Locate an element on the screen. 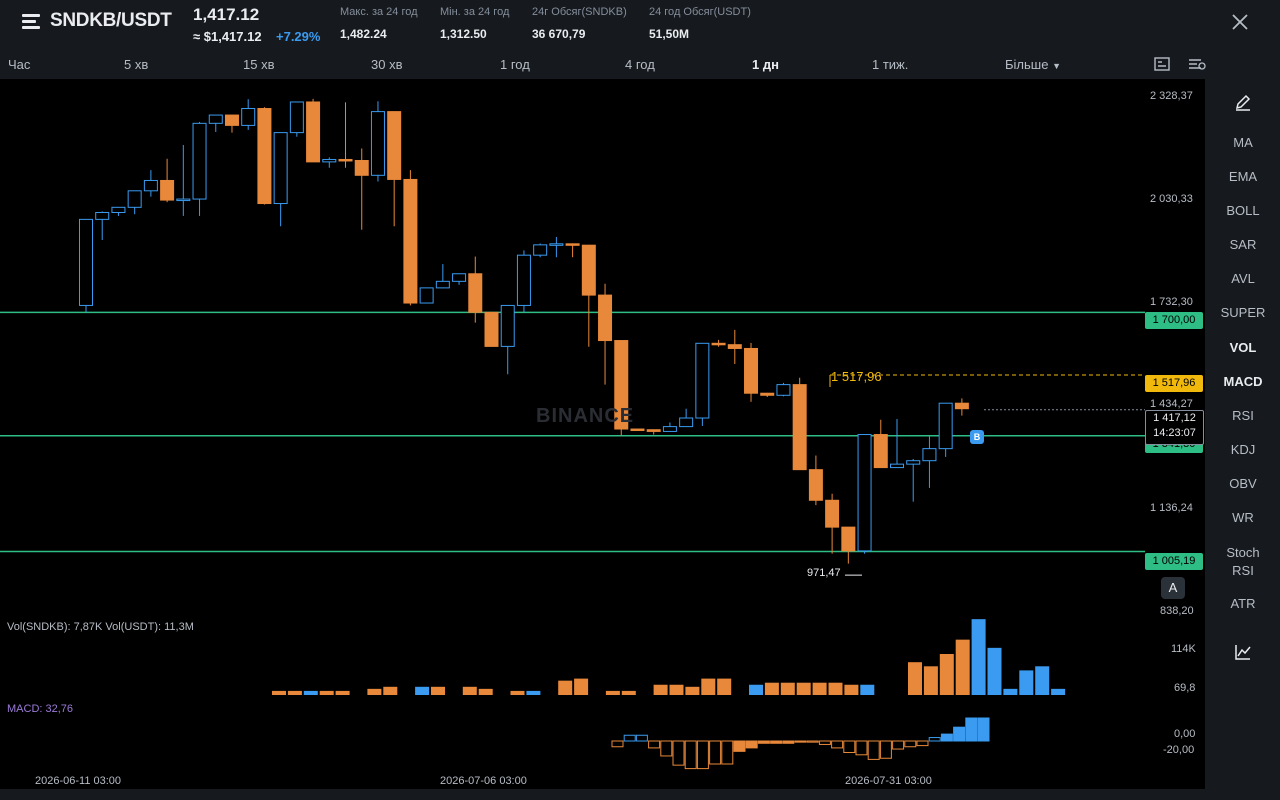 This screenshot has height=800, width=1280. indicator-macd: MACD is located at coordinates (1243, 381).